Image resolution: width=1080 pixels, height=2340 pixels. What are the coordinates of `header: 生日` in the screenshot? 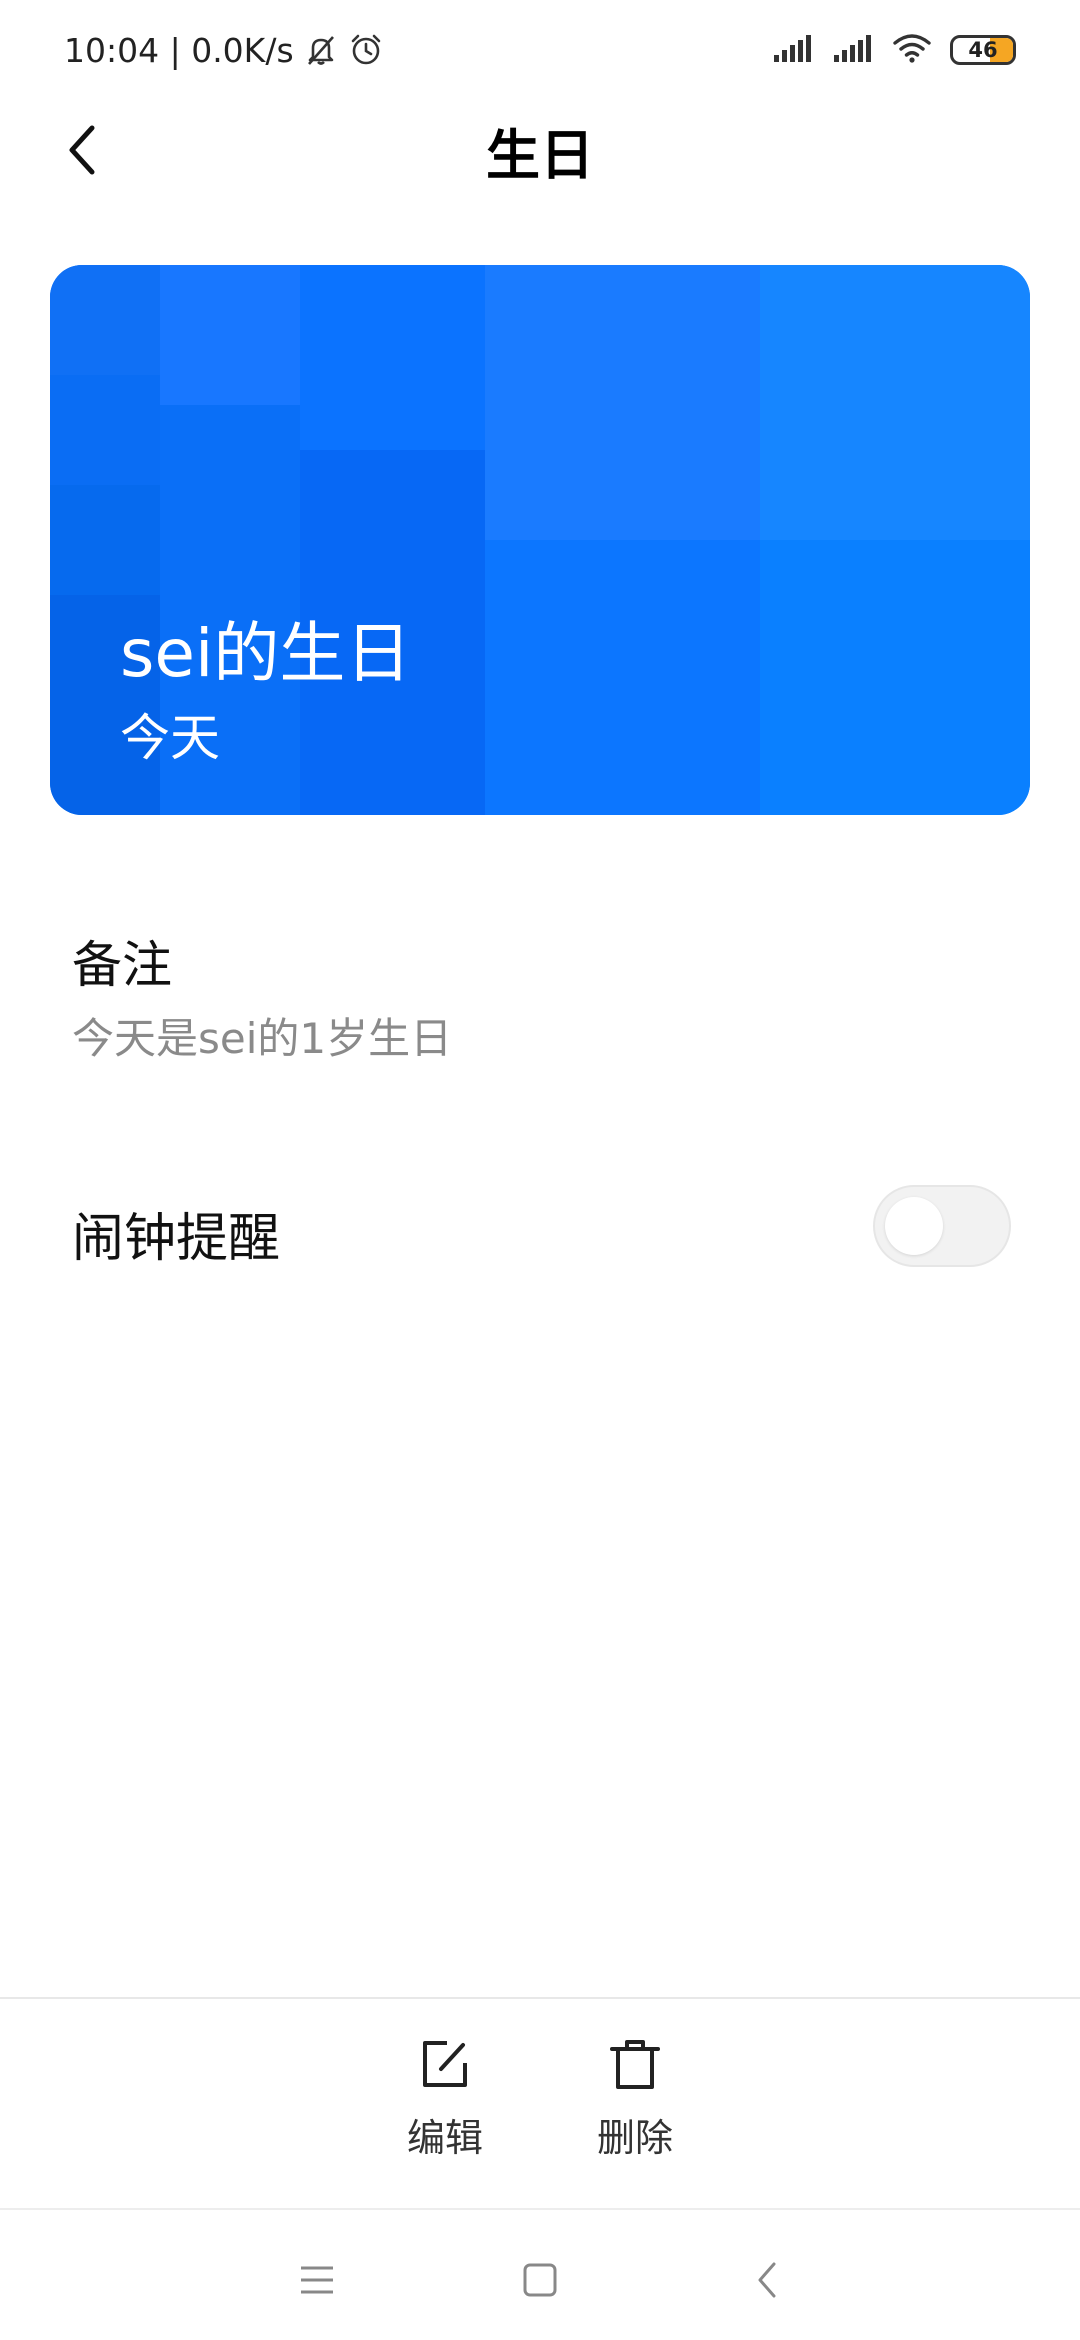 It's located at (540, 150).